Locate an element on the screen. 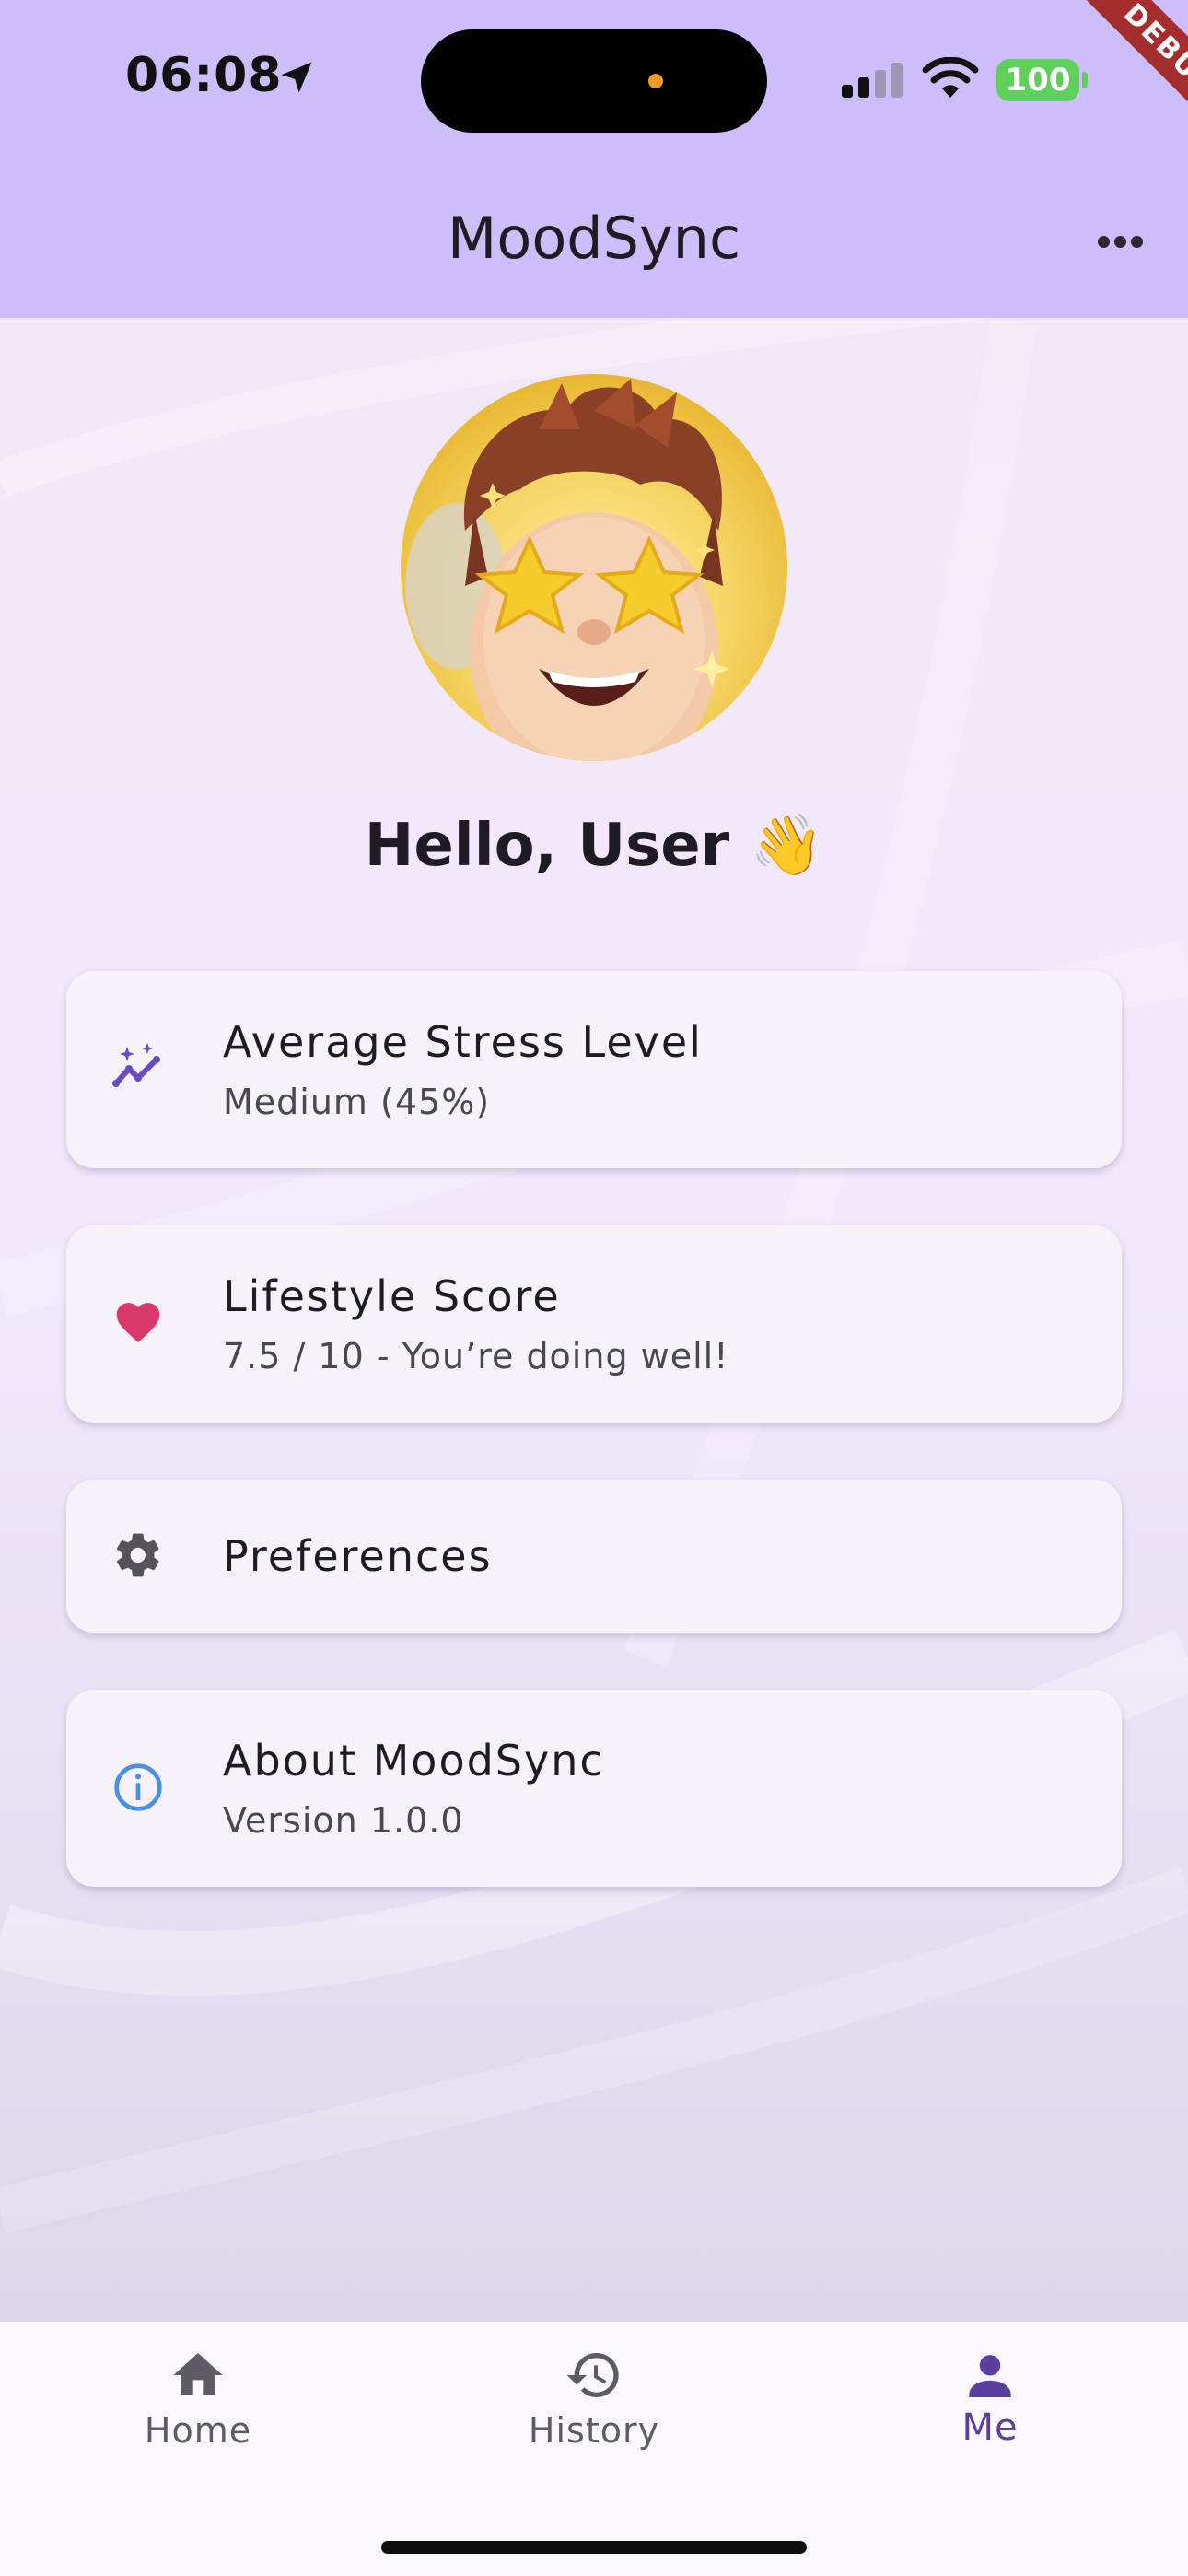 The height and width of the screenshot is (2576, 1188). card-subtitle: 7.5 / 10 - You’re doing well! is located at coordinates (476, 1356).